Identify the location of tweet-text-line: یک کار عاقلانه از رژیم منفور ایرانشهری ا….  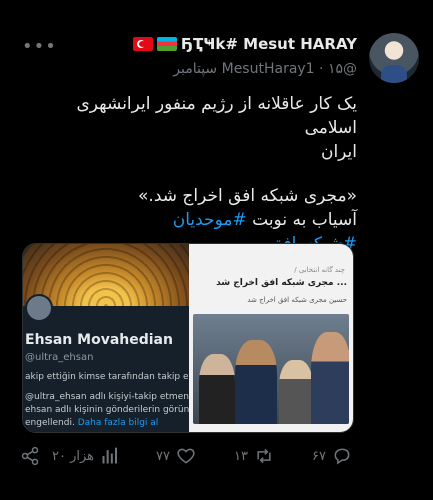
(217, 116).